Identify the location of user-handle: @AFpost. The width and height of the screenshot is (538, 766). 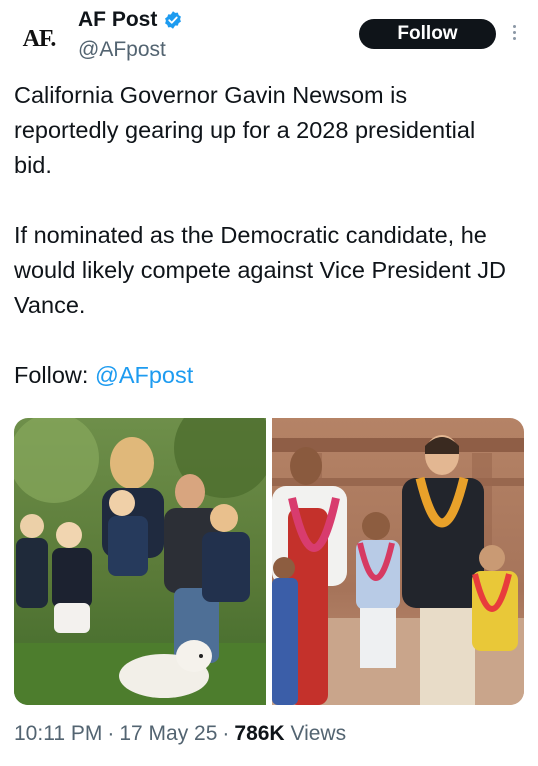
(122, 50).